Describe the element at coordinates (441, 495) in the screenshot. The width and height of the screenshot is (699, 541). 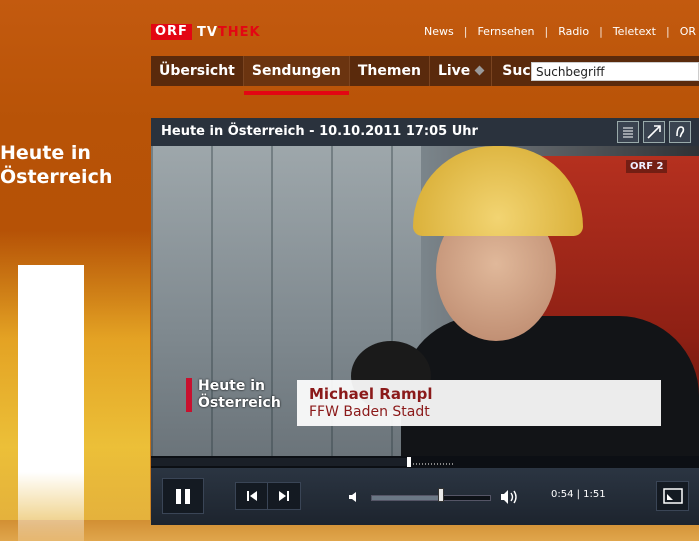
I see `volume-handle` at that location.